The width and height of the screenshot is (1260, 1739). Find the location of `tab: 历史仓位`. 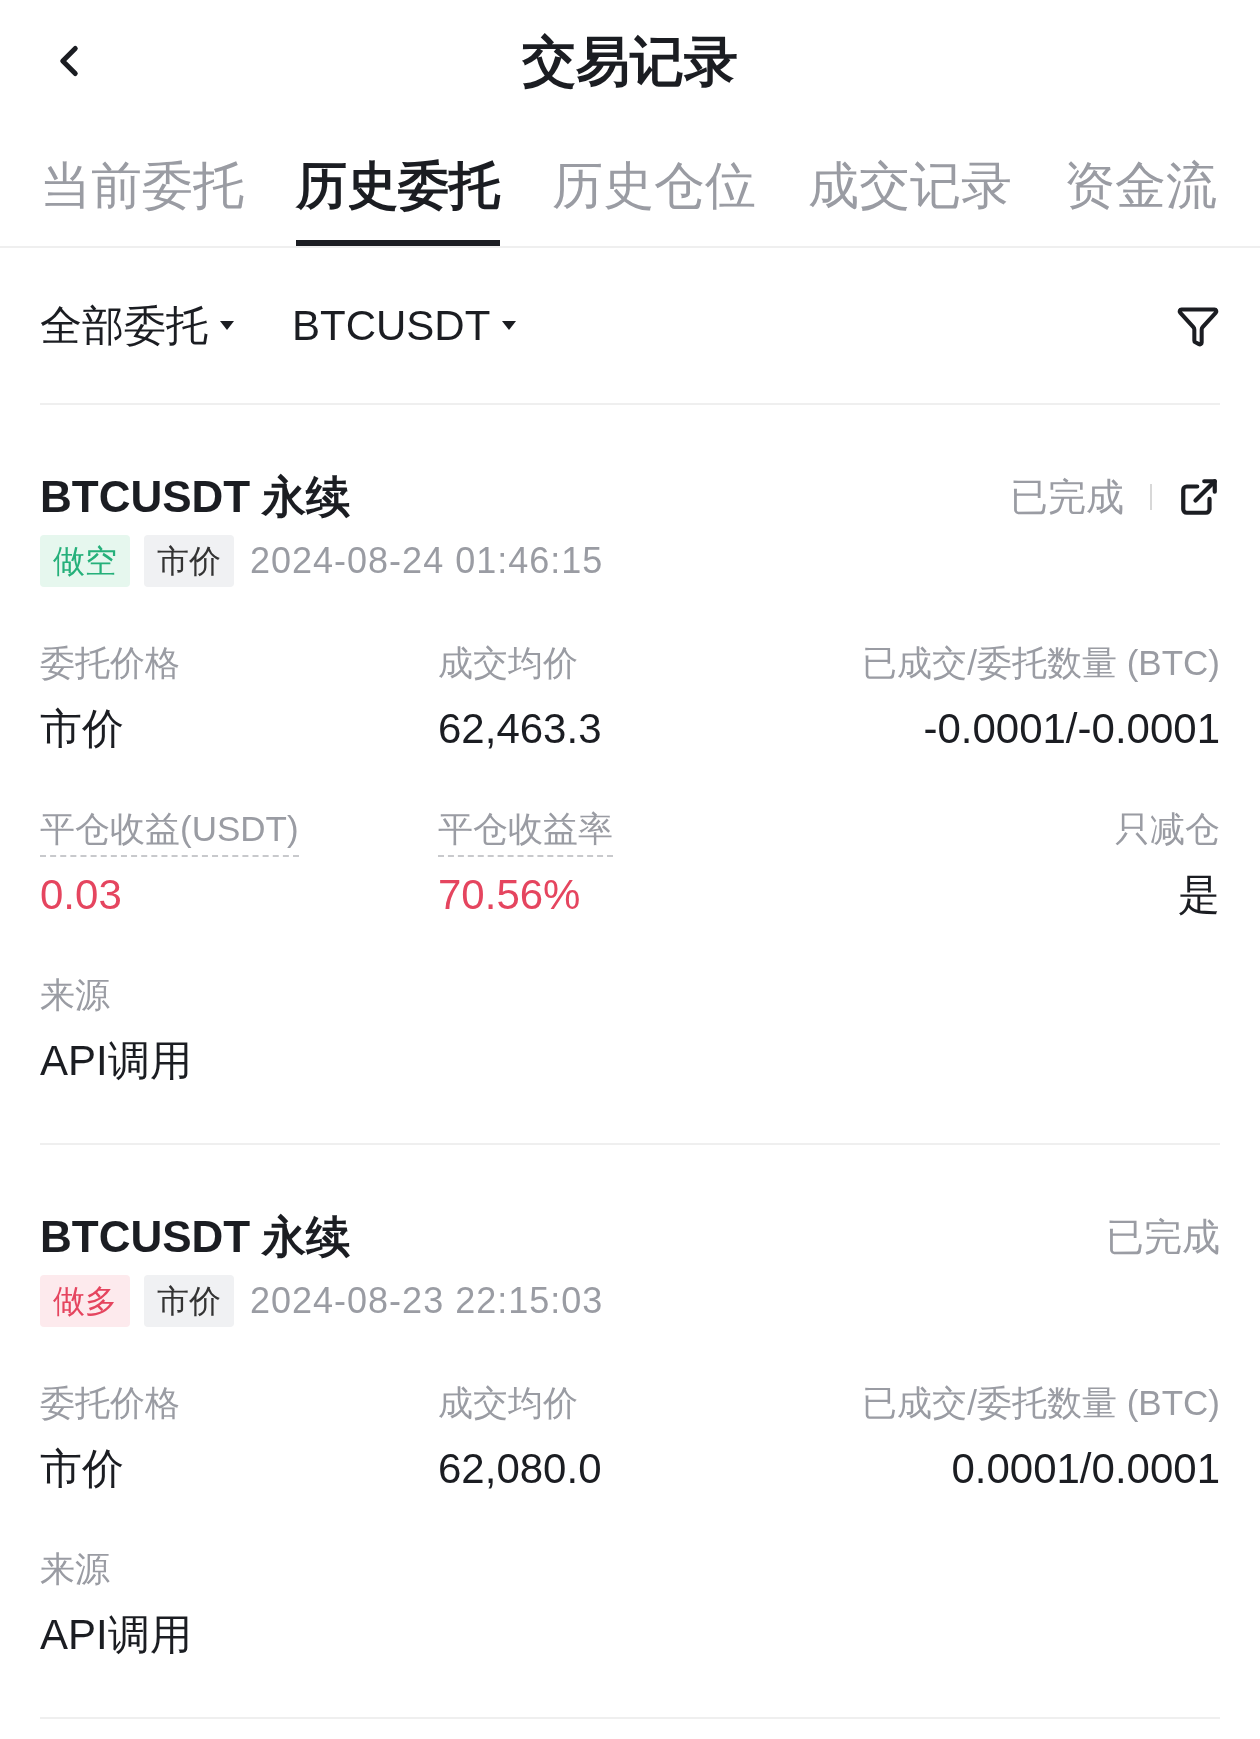

tab: 历史仓位 is located at coordinates (654, 185).